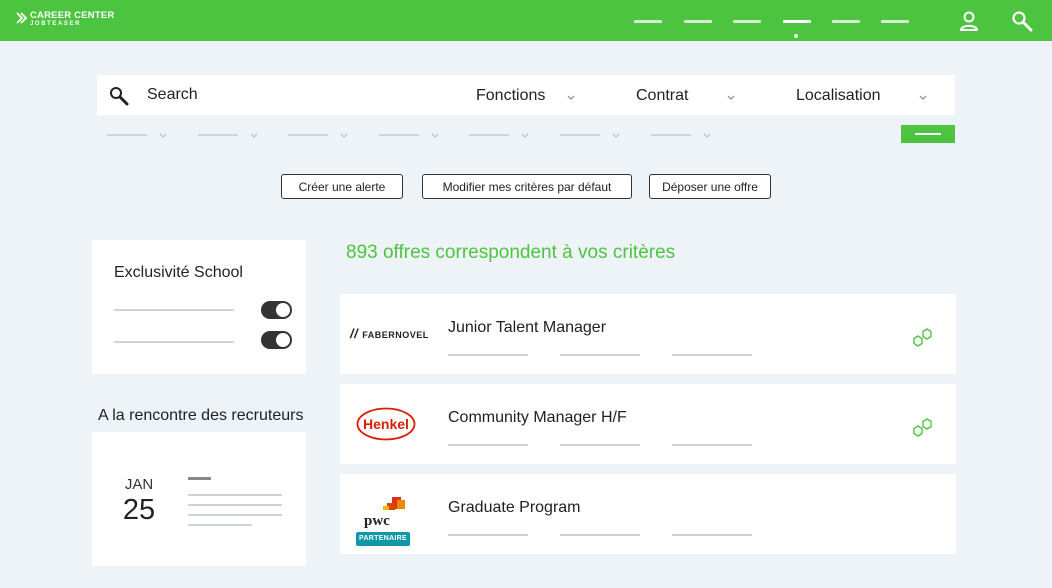  Describe the element at coordinates (648, 424) in the screenshot. I see `job-card: Henkel Community Manager H/F` at that location.